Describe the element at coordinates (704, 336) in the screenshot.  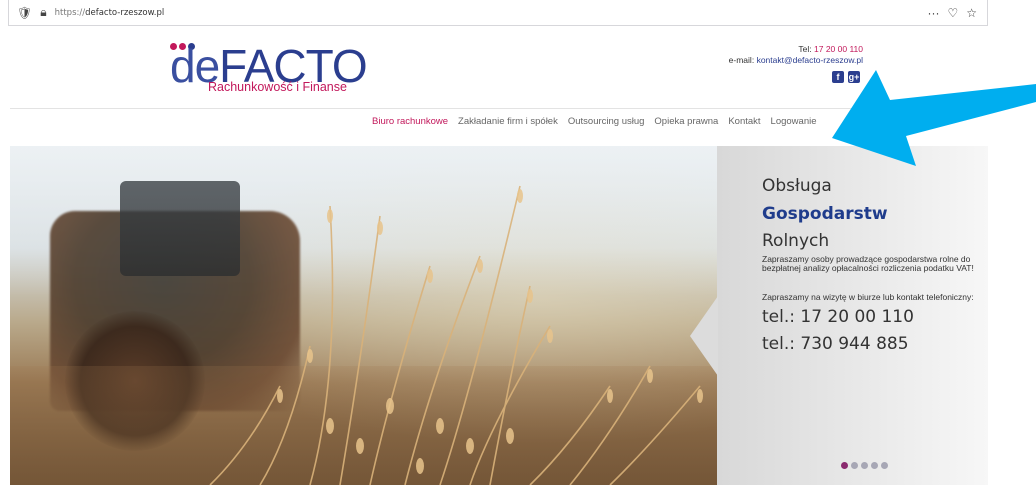
I see `panel-notch` at that location.